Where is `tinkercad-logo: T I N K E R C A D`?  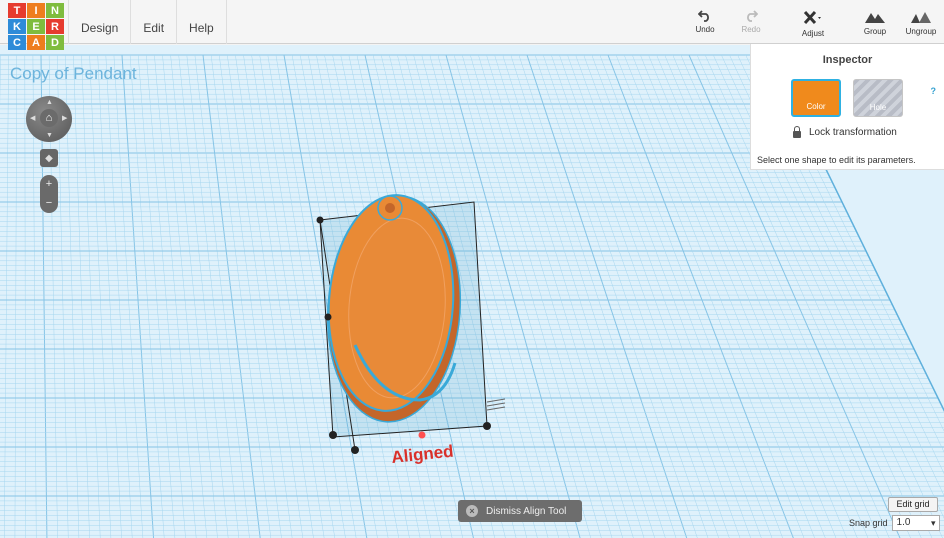 tinkercad-logo: T I N K E R C A D is located at coordinates (38, 27).